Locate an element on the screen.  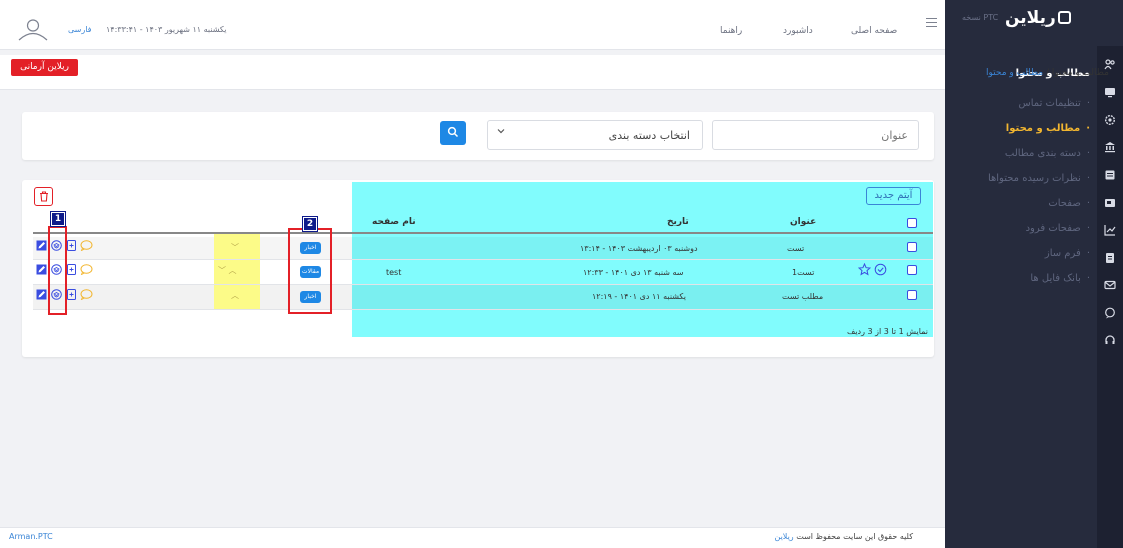
sidebar-item-content: مطالب و محتوا · is located at coordinates (1025, 128).